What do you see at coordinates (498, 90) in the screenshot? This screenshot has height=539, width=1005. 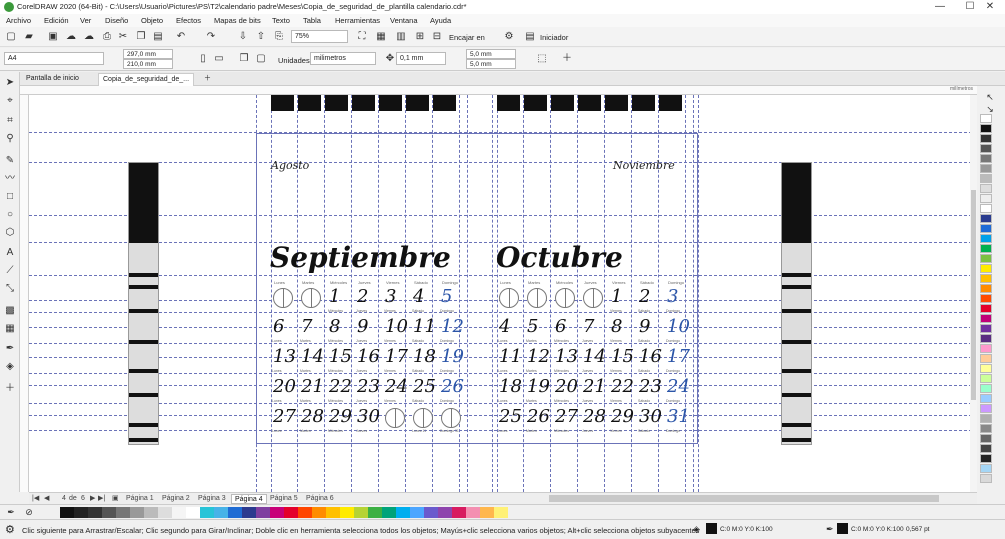 I see `horizontal-ruler: milímetros` at bounding box center [498, 90].